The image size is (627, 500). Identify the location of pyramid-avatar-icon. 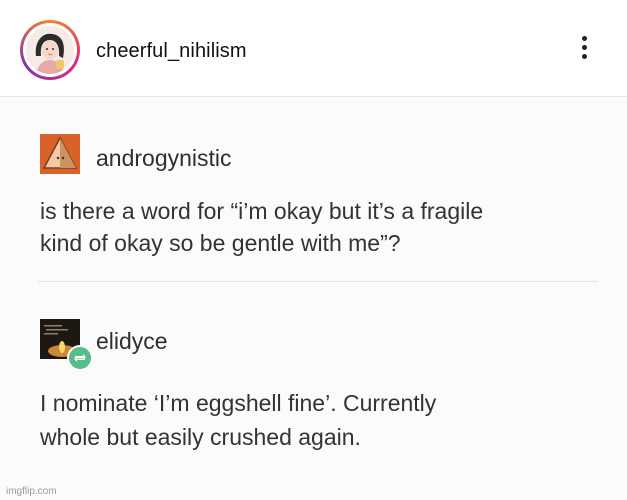
(60, 154).